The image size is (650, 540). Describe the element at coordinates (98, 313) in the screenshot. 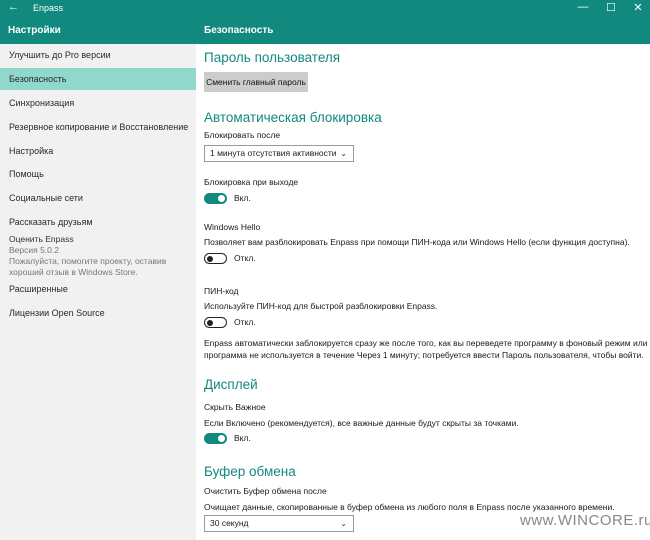

I see `sidebar-item-licenses: Лицензии Open Source` at that location.